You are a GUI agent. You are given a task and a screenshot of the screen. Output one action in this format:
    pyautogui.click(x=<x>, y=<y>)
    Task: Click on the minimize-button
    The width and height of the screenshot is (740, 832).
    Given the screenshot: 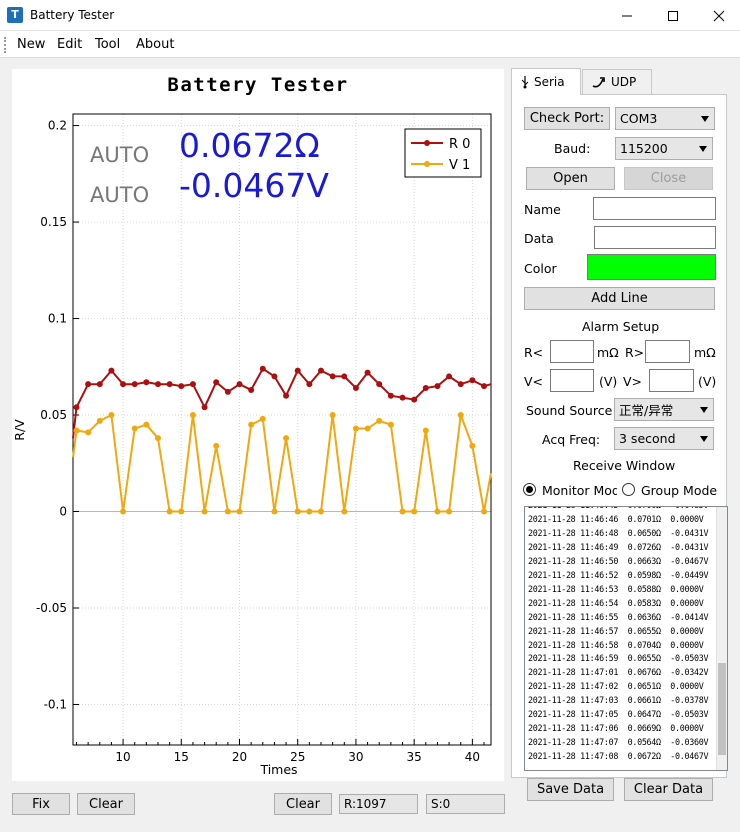 What is the action you would take?
    pyautogui.click(x=627, y=15)
    